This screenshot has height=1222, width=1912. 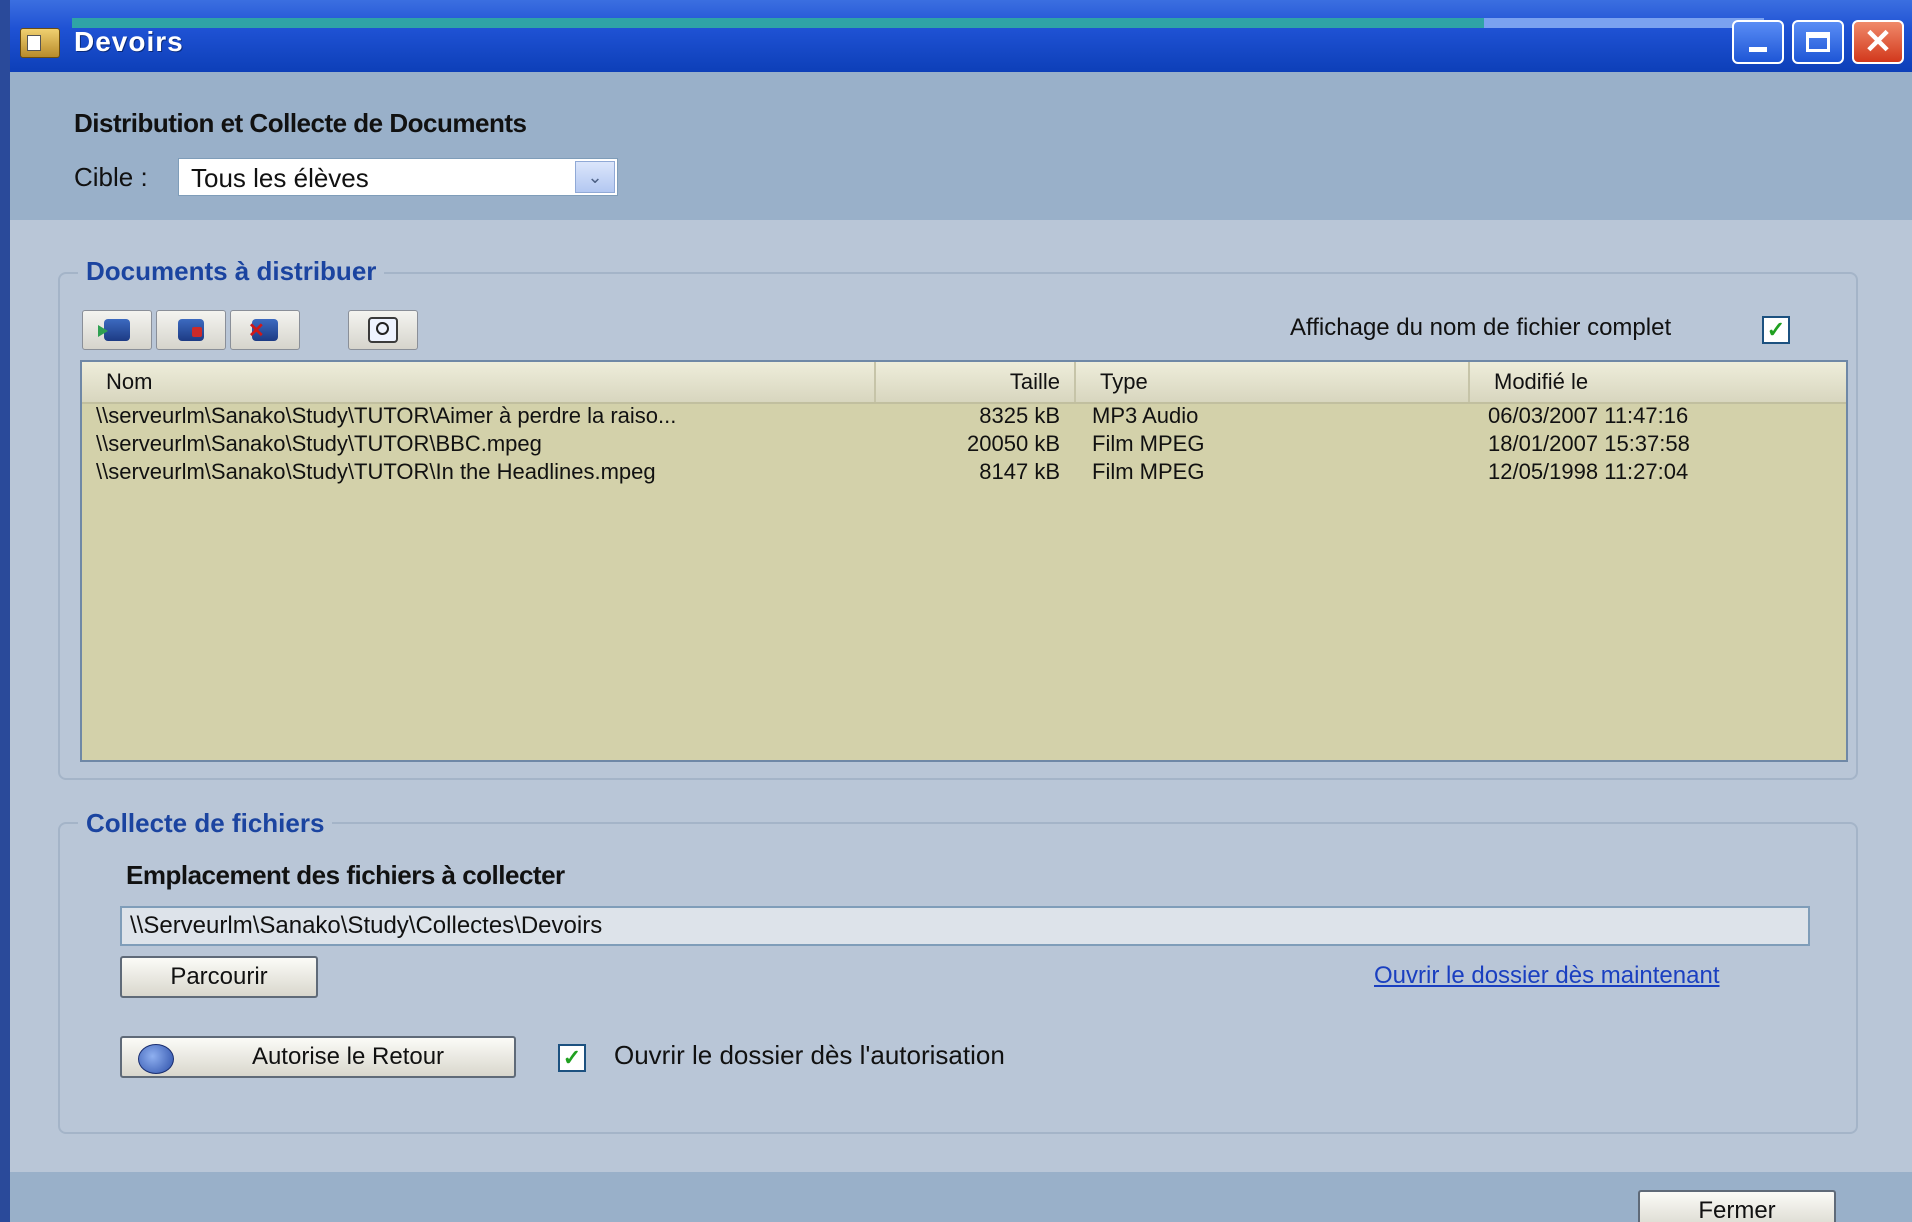 I want to click on close-icon: ✕, so click(x=1878, y=42).